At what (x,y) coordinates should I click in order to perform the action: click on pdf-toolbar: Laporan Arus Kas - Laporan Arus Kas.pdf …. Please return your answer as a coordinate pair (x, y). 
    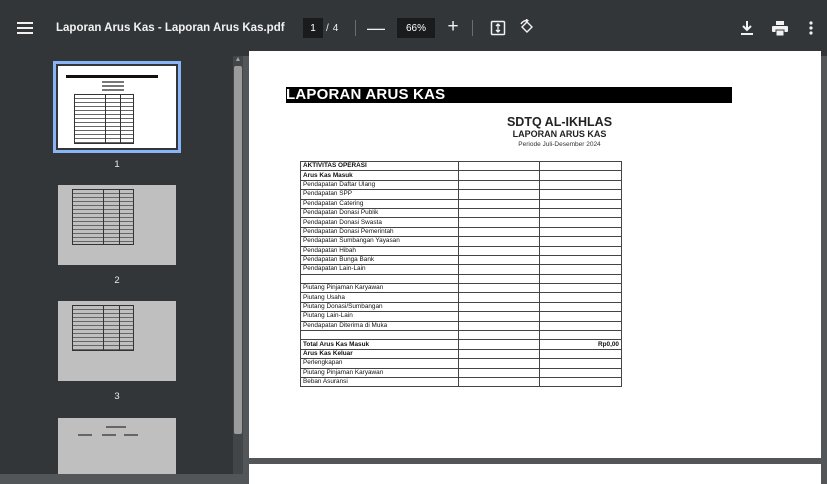
    Looking at the image, I should click on (413, 28).